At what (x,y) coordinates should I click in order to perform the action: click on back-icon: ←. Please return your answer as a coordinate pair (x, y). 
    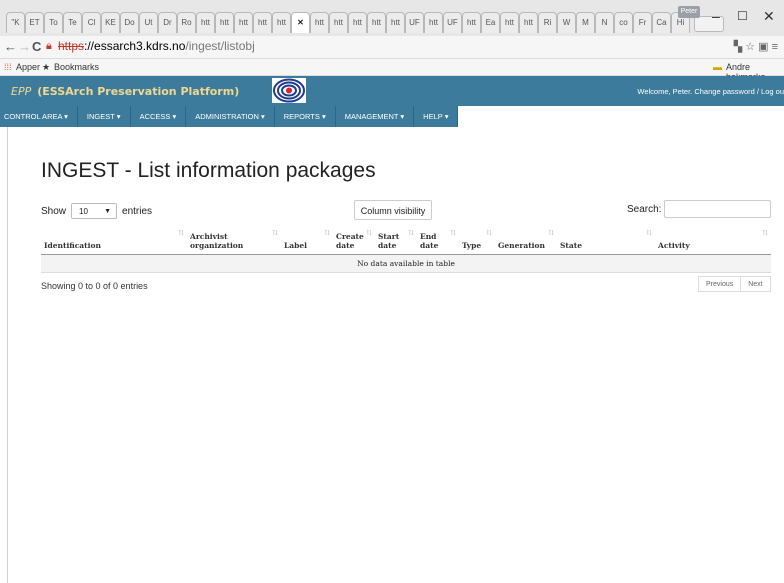
    Looking at the image, I should click on (10, 46).